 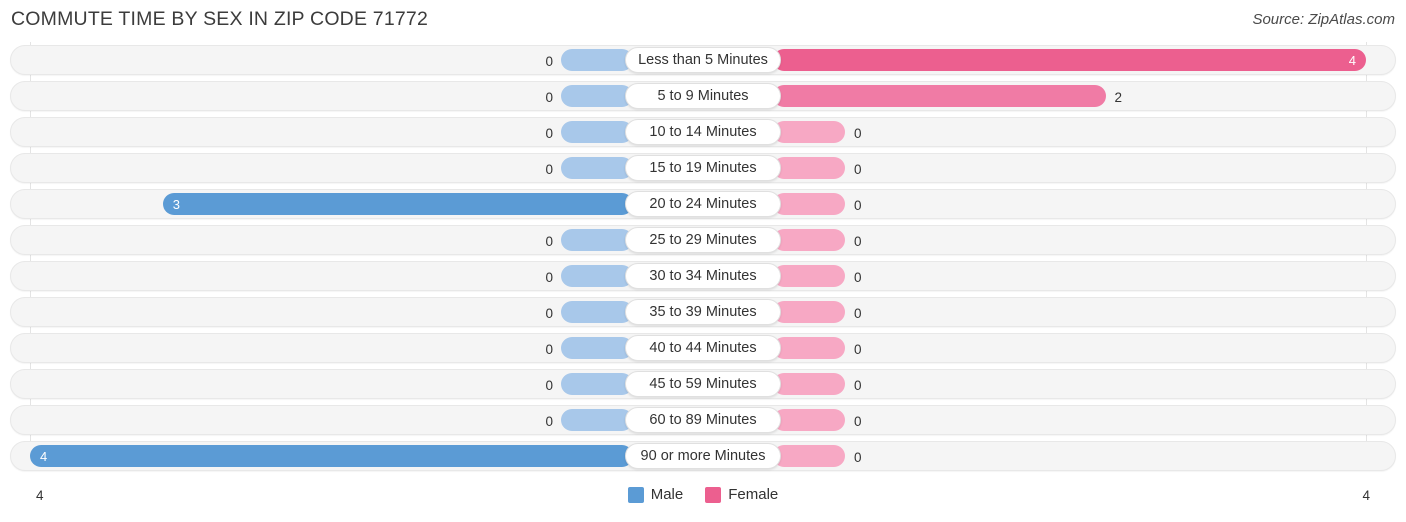 I want to click on chart-row: 0 0 30 to 34 Minutes, so click(x=703, y=276).